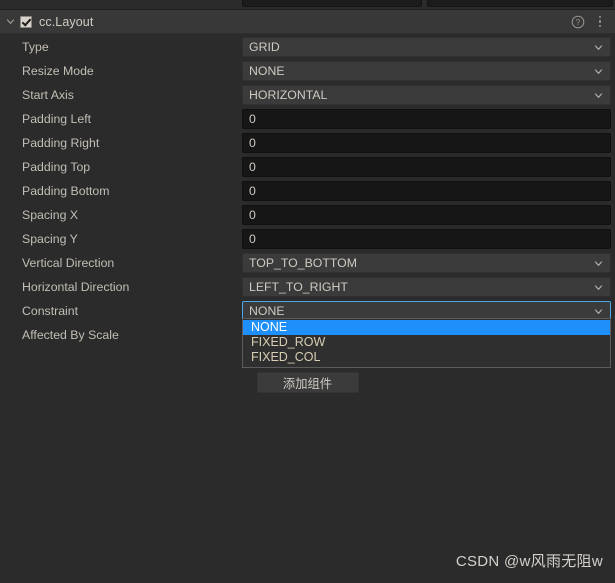  I want to click on value-spacing-x: 0, so click(426, 215).